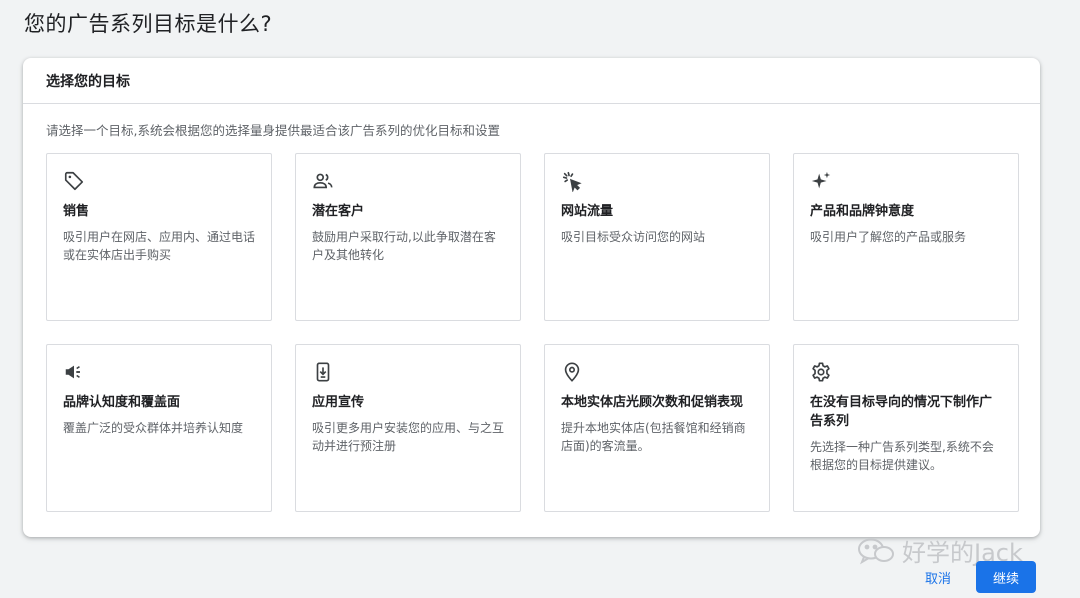 The width and height of the screenshot is (1080, 598). What do you see at coordinates (938, 577) in the screenshot?
I see `cancel-button: 取消` at bounding box center [938, 577].